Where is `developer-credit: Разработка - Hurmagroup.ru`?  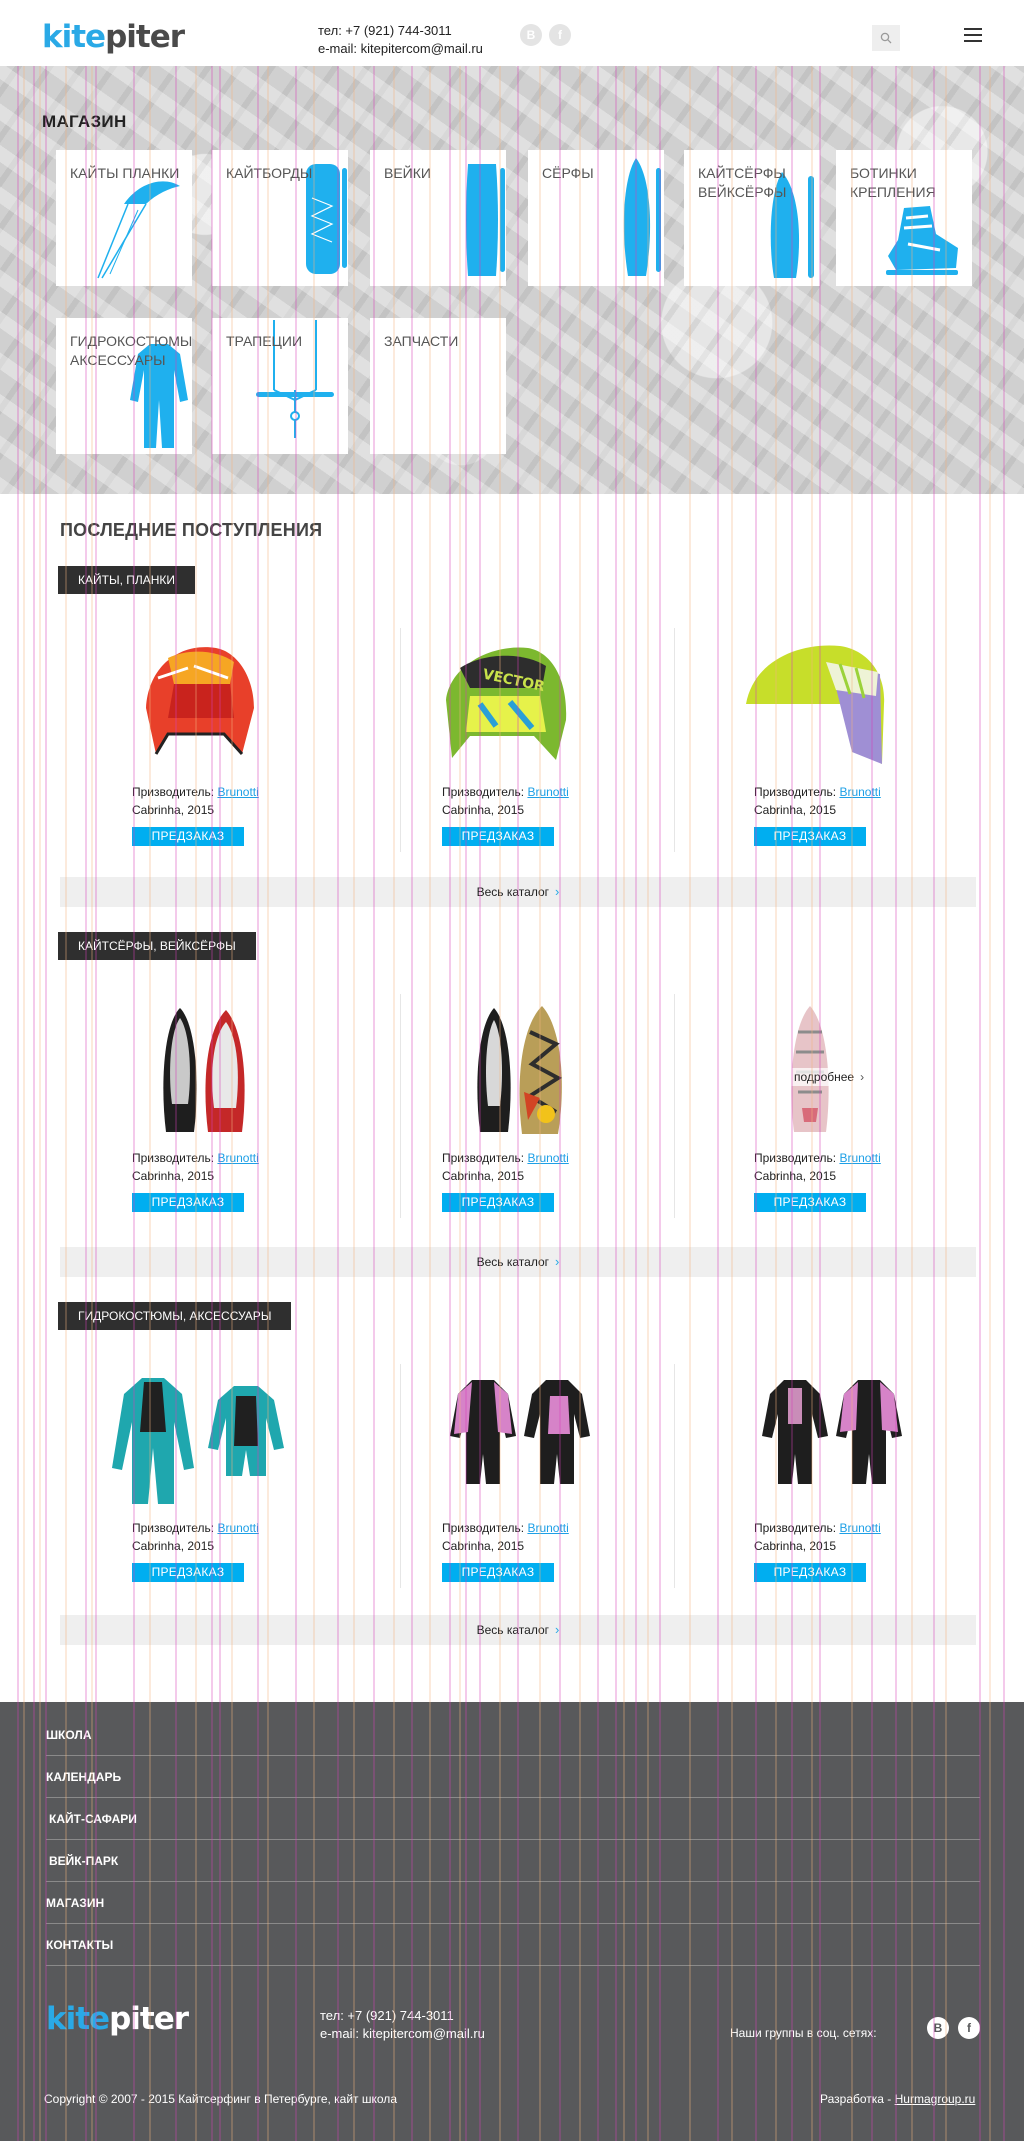
developer-credit: Разработка - Hurmagroup.ru is located at coordinates (898, 2099).